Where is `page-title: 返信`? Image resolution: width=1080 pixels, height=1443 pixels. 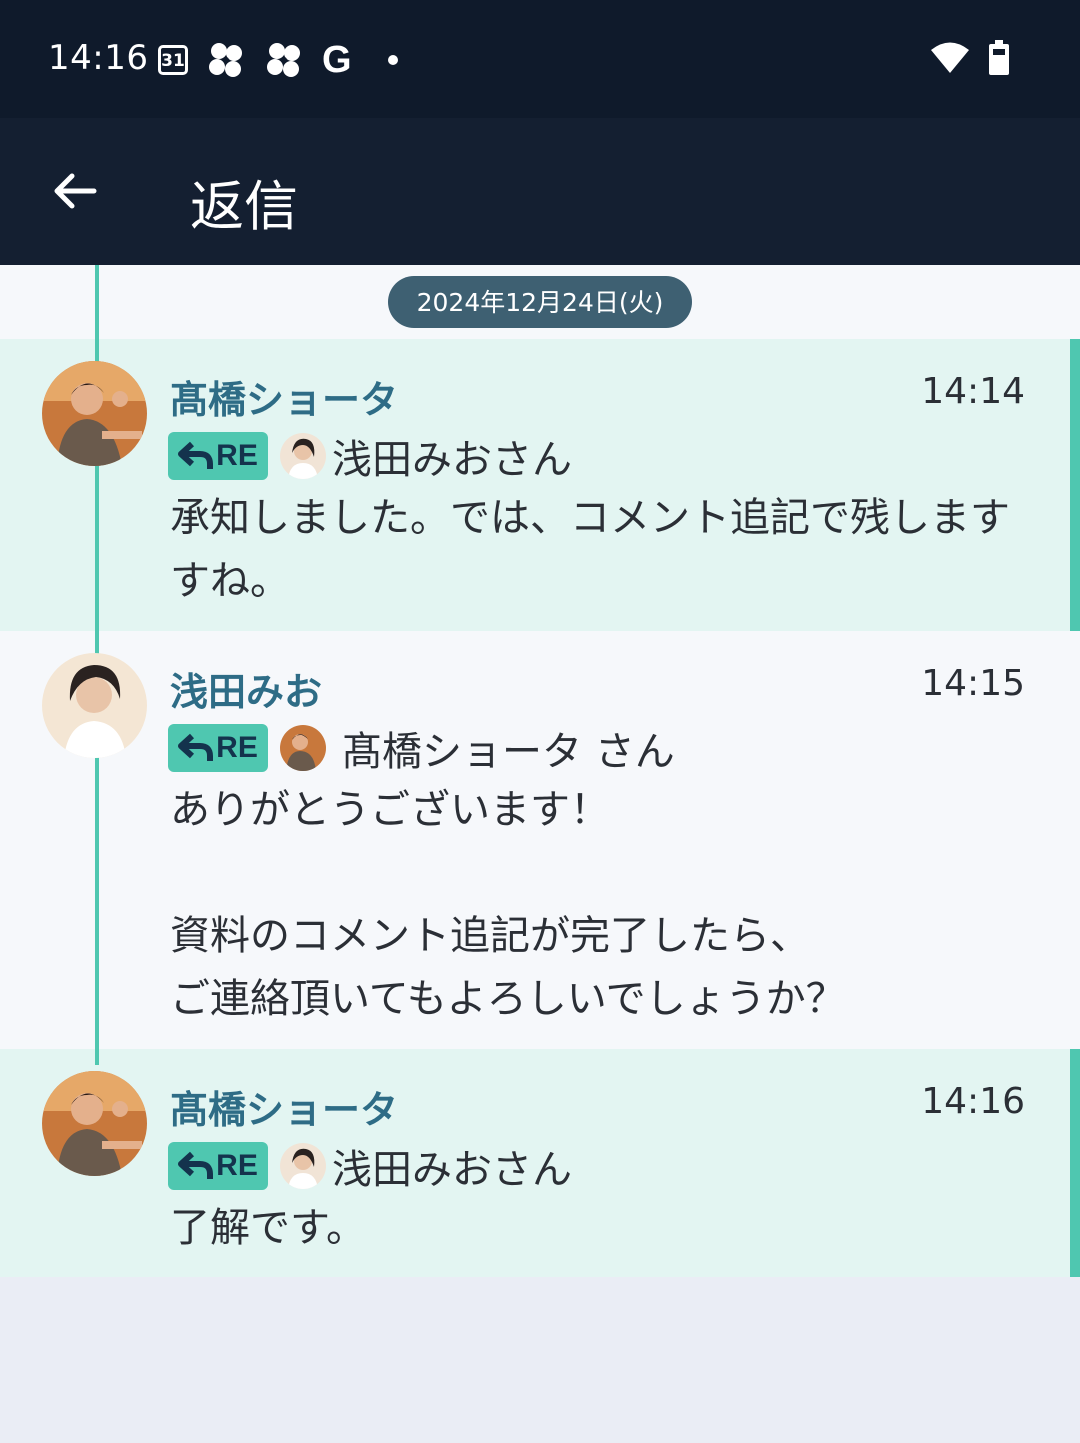
page-title: 返信 is located at coordinates (244, 206).